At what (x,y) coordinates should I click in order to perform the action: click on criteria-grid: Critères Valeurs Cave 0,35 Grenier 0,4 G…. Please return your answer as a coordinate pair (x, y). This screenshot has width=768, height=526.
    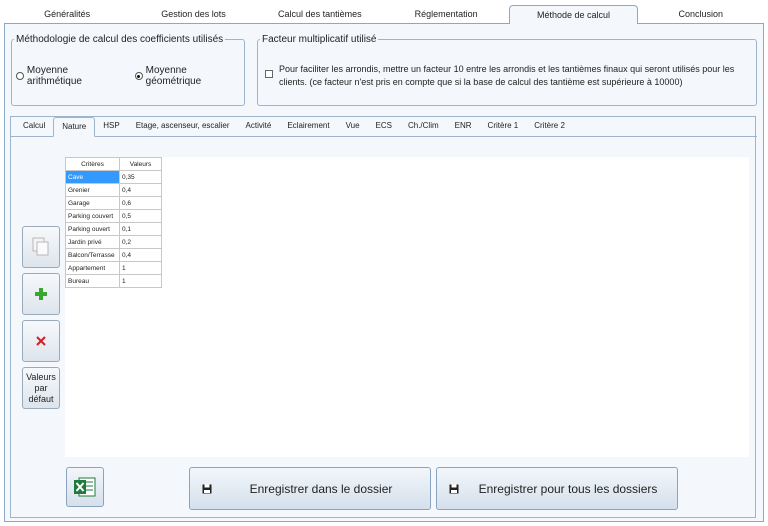
    Looking at the image, I should click on (113, 222).